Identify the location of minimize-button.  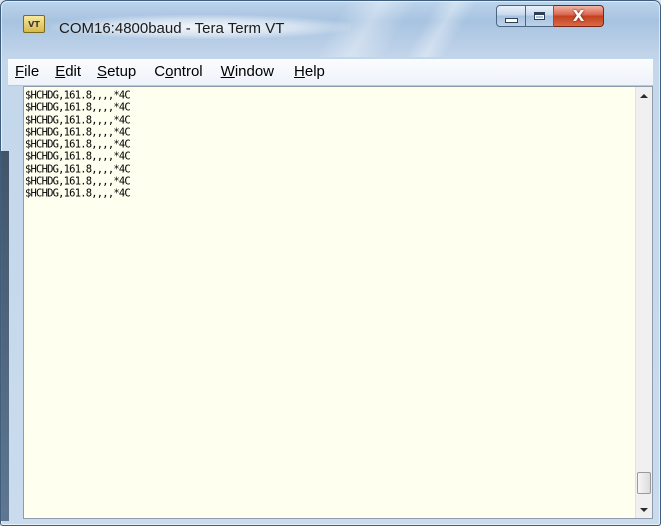
(511, 16).